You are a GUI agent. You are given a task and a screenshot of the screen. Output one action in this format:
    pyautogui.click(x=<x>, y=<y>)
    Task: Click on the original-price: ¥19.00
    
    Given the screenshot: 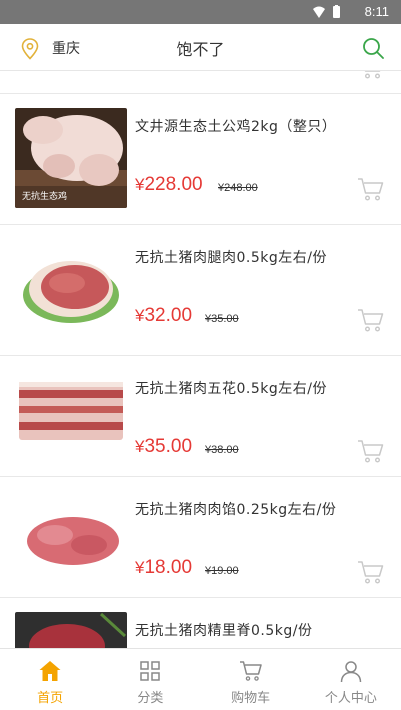 What is the action you would take?
    pyautogui.click(x=222, y=571)
    